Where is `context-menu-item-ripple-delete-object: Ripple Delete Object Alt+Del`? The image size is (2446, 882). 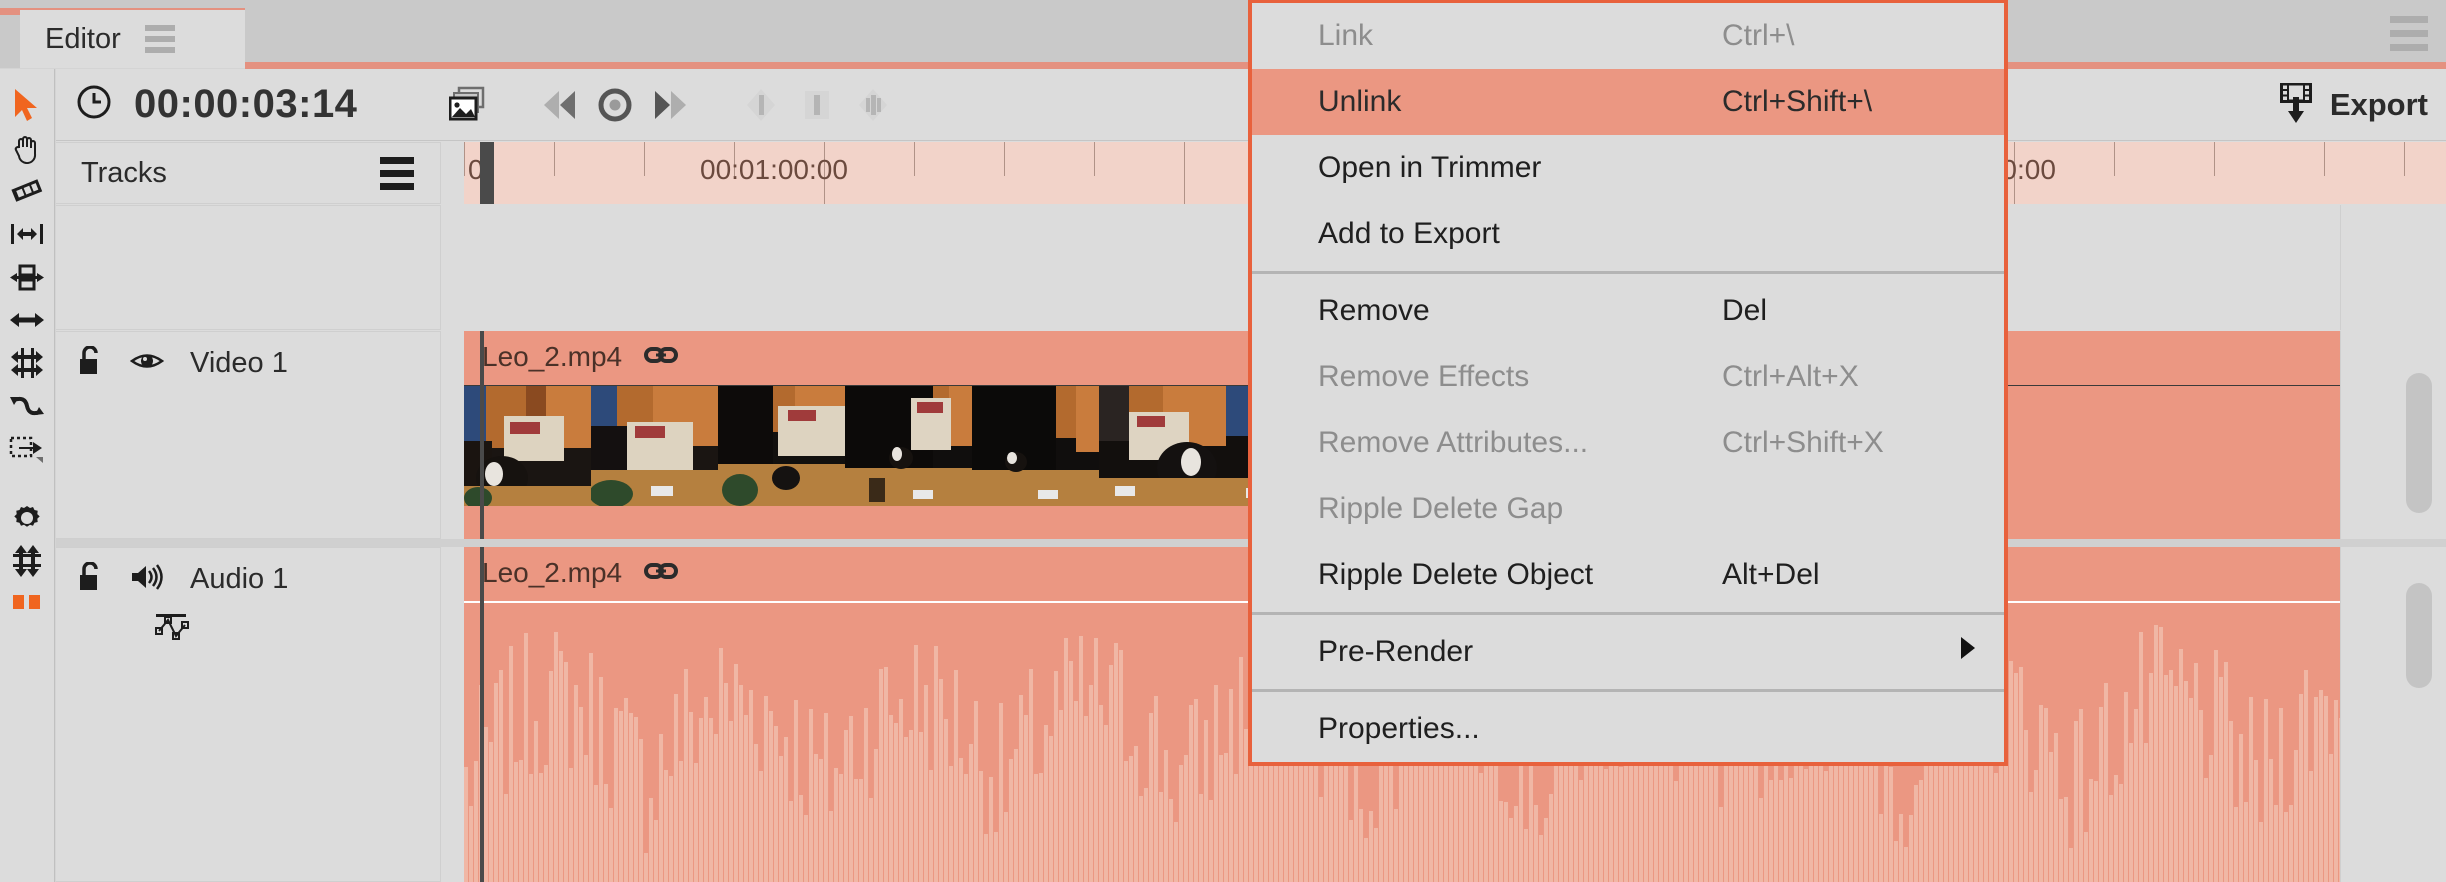 context-menu-item-ripple-delete-object: Ripple Delete Object Alt+Del is located at coordinates (1628, 575).